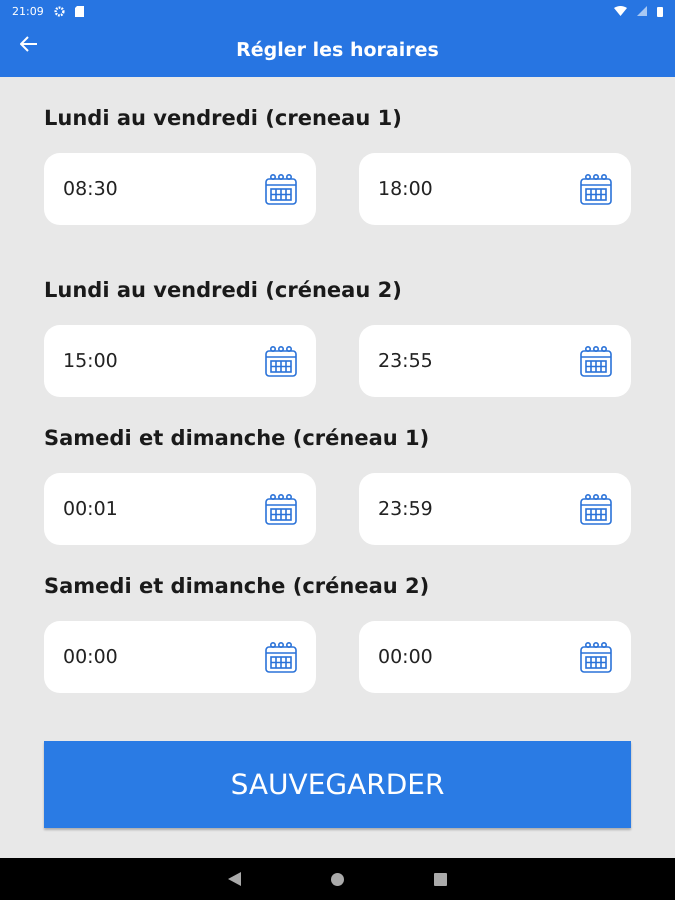 The height and width of the screenshot is (900, 675). What do you see at coordinates (180, 509) in the screenshot?
I see `time-field: 00:01` at bounding box center [180, 509].